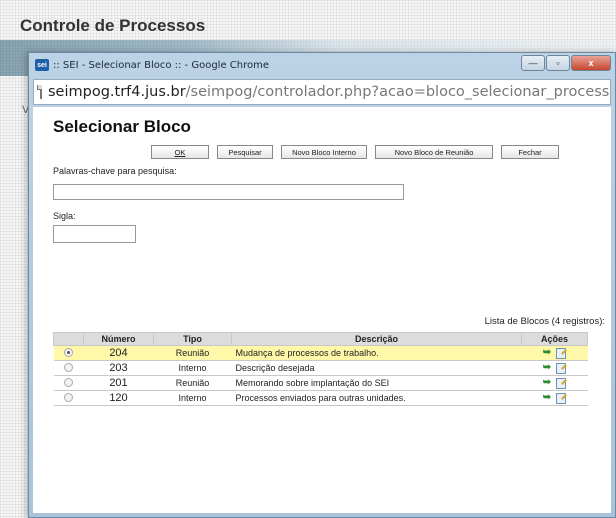  I want to click on background-page-title: Controle de Processos, so click(113, 25).